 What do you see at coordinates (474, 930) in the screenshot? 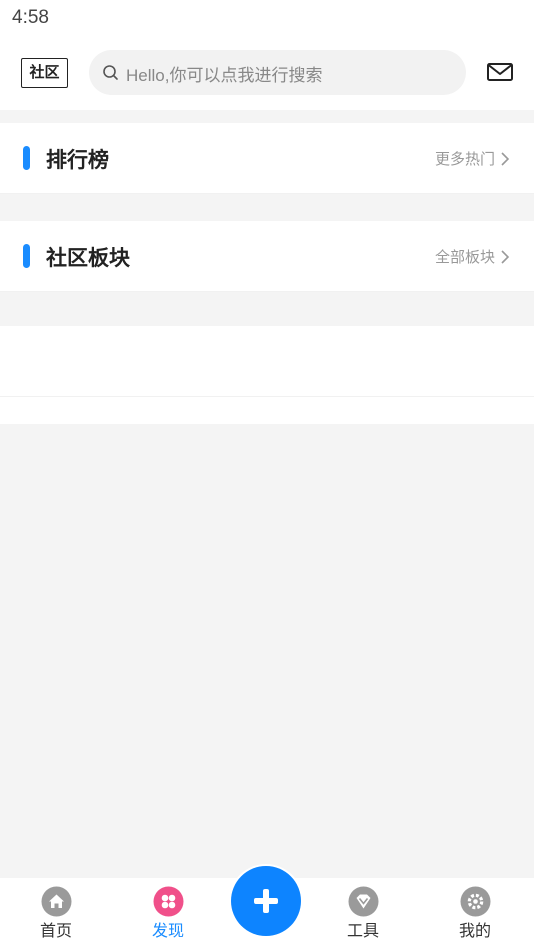
I see `nav-label-mine: 我的` at bounding box center [474, 930].